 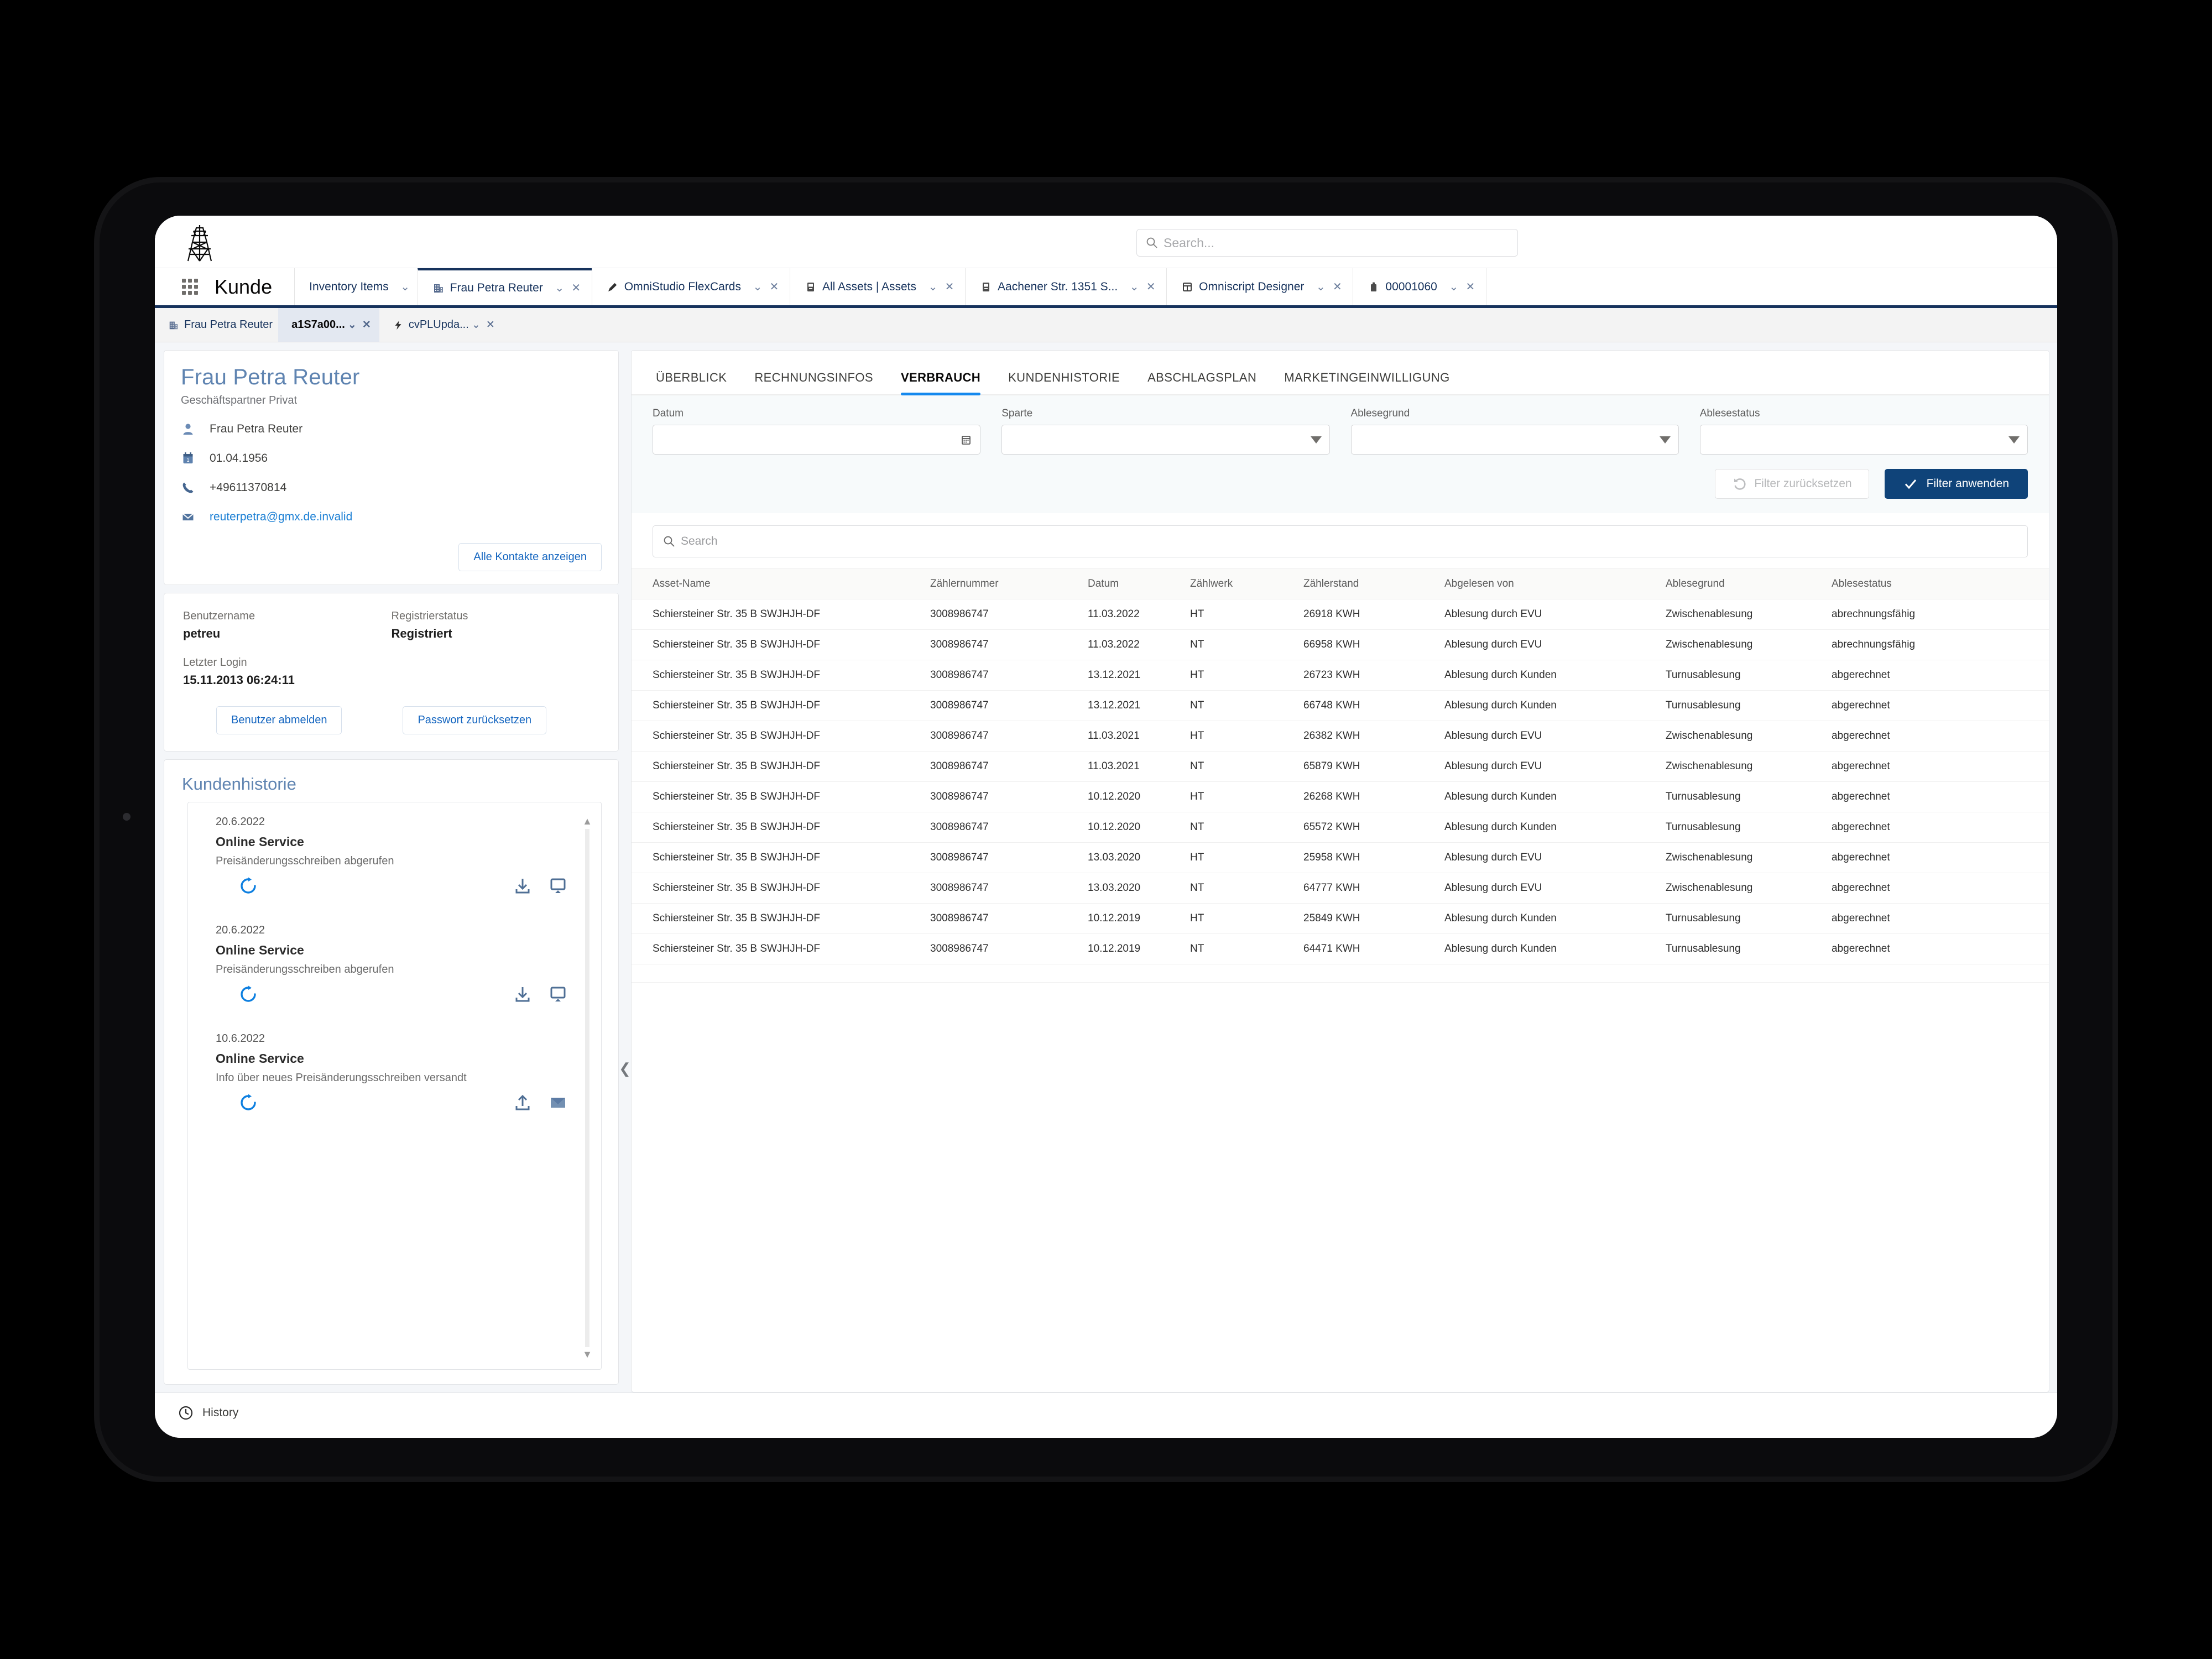 I want to click on nav-tab-omnistudio-flexcards: OmniStudio FlexCards ⌄ ✕, so click(x=690, y=286).